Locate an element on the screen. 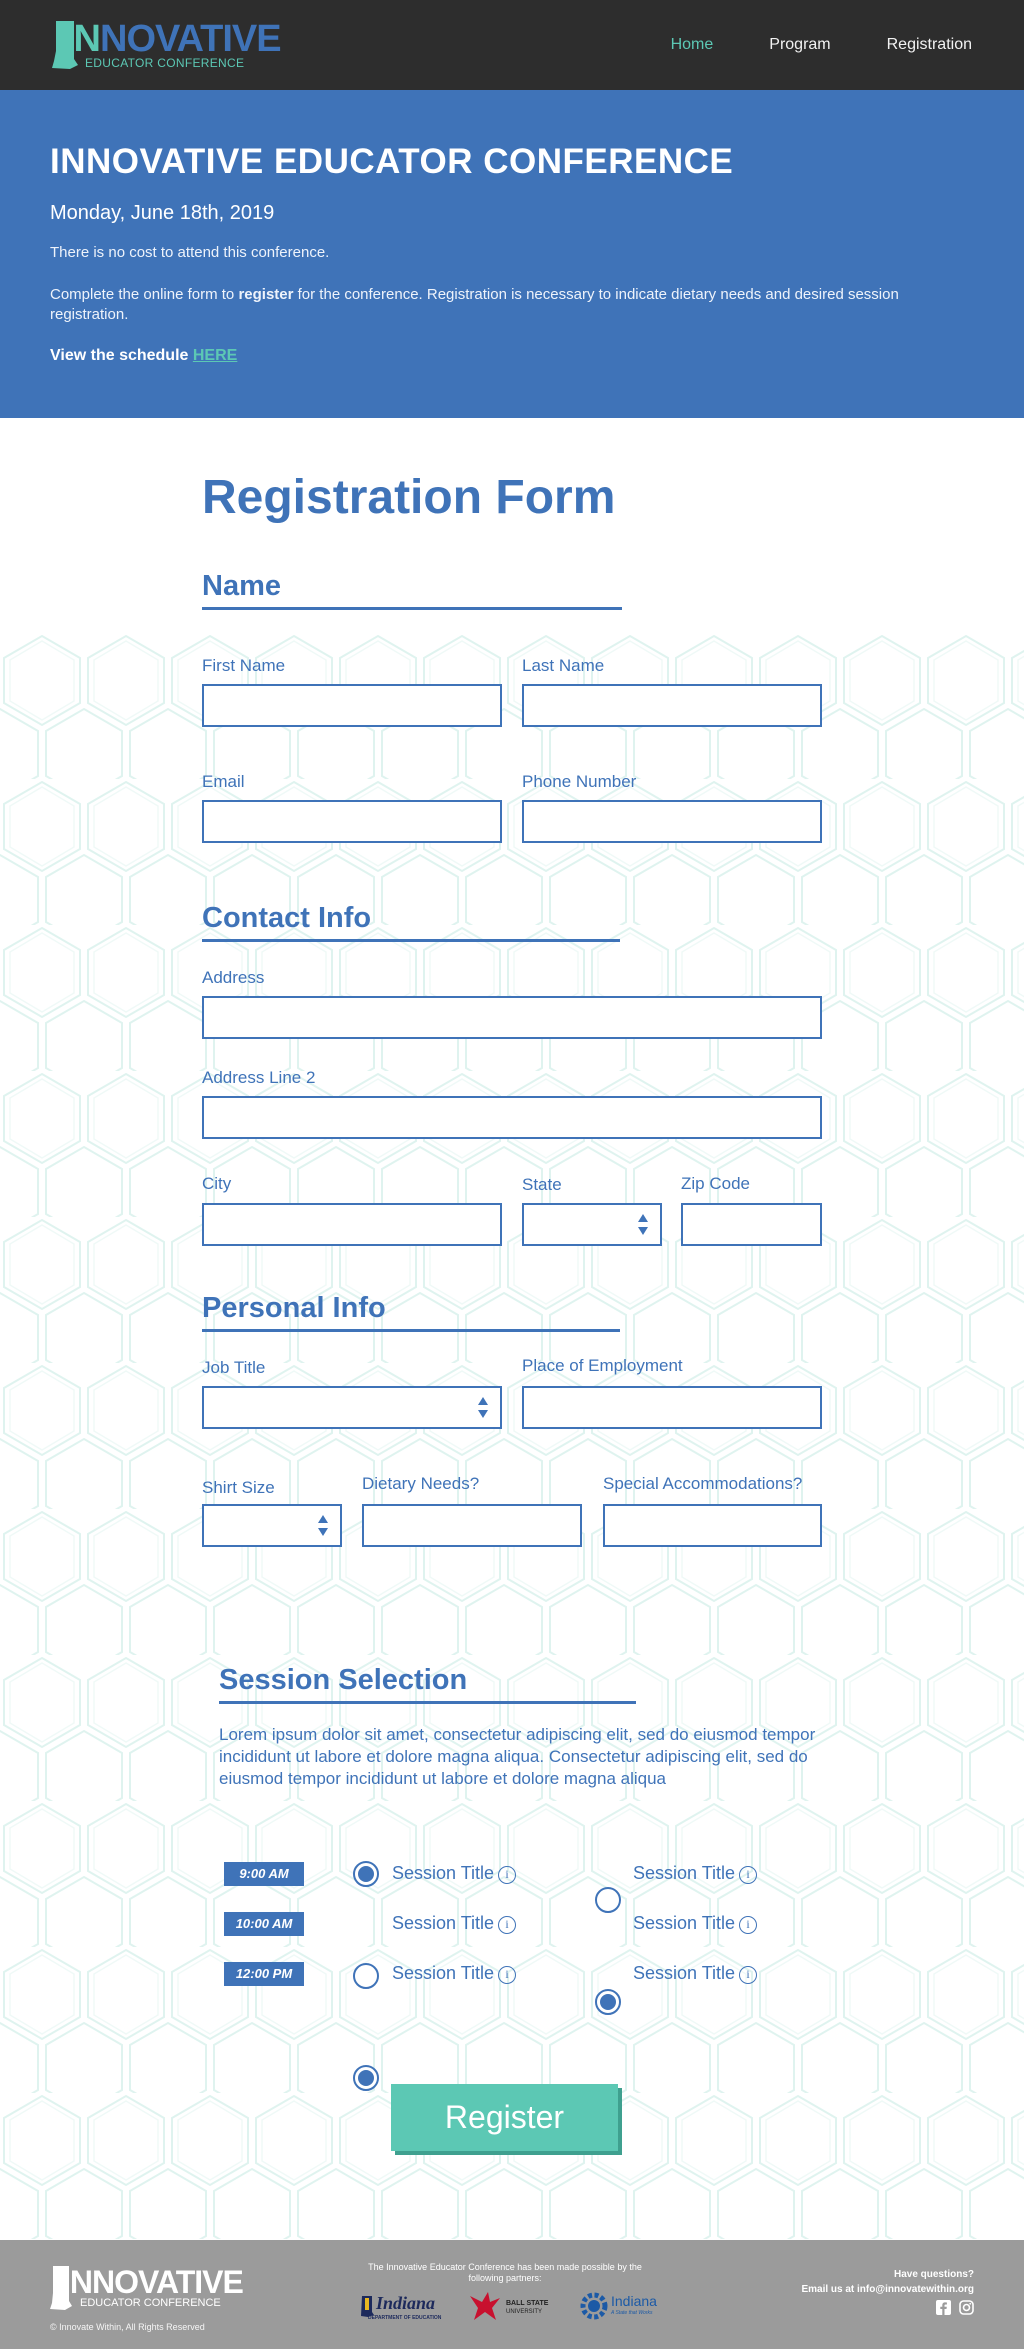  footer-logo: INNOVATIVE EDUCATOR CONFERENCE is located at coordinates (147, 2289).